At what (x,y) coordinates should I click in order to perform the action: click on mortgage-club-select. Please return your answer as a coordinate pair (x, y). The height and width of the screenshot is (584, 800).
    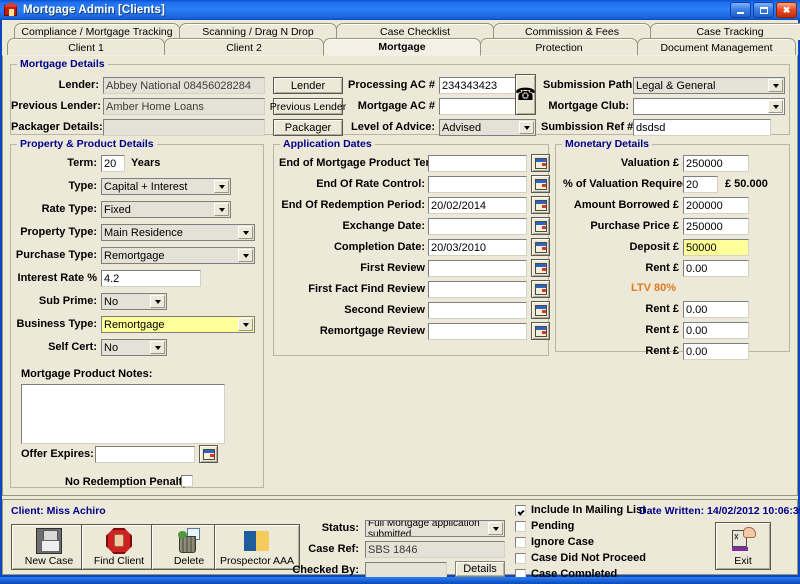
    Looking at the image, I should click on (709, 106).